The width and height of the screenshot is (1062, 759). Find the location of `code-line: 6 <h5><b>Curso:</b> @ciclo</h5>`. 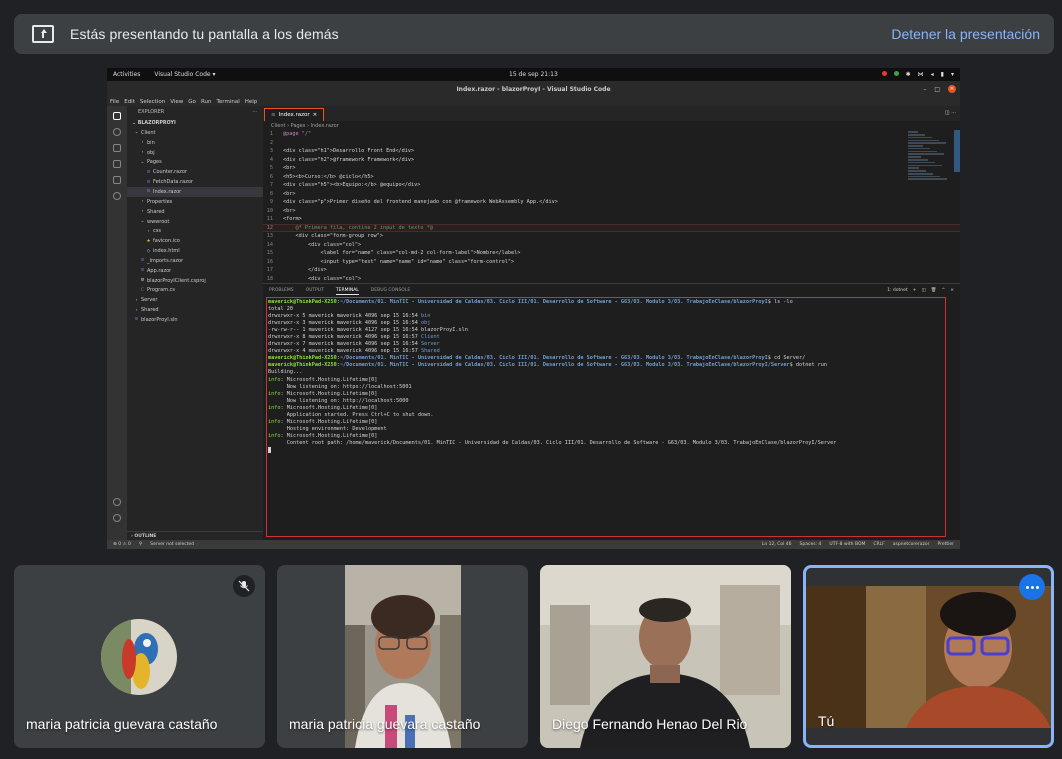

code-line: 6 <h5><b>Curso:</b> @ciclo</h5> is located at coordinates (611, 177).